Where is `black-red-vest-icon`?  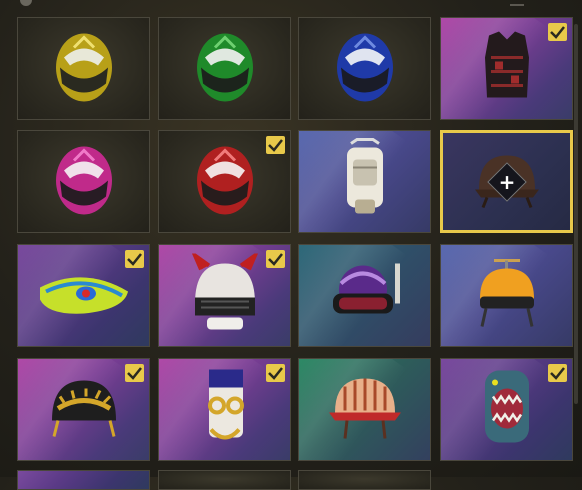
black-red-vest-icon is located at coordinates (507, 68).